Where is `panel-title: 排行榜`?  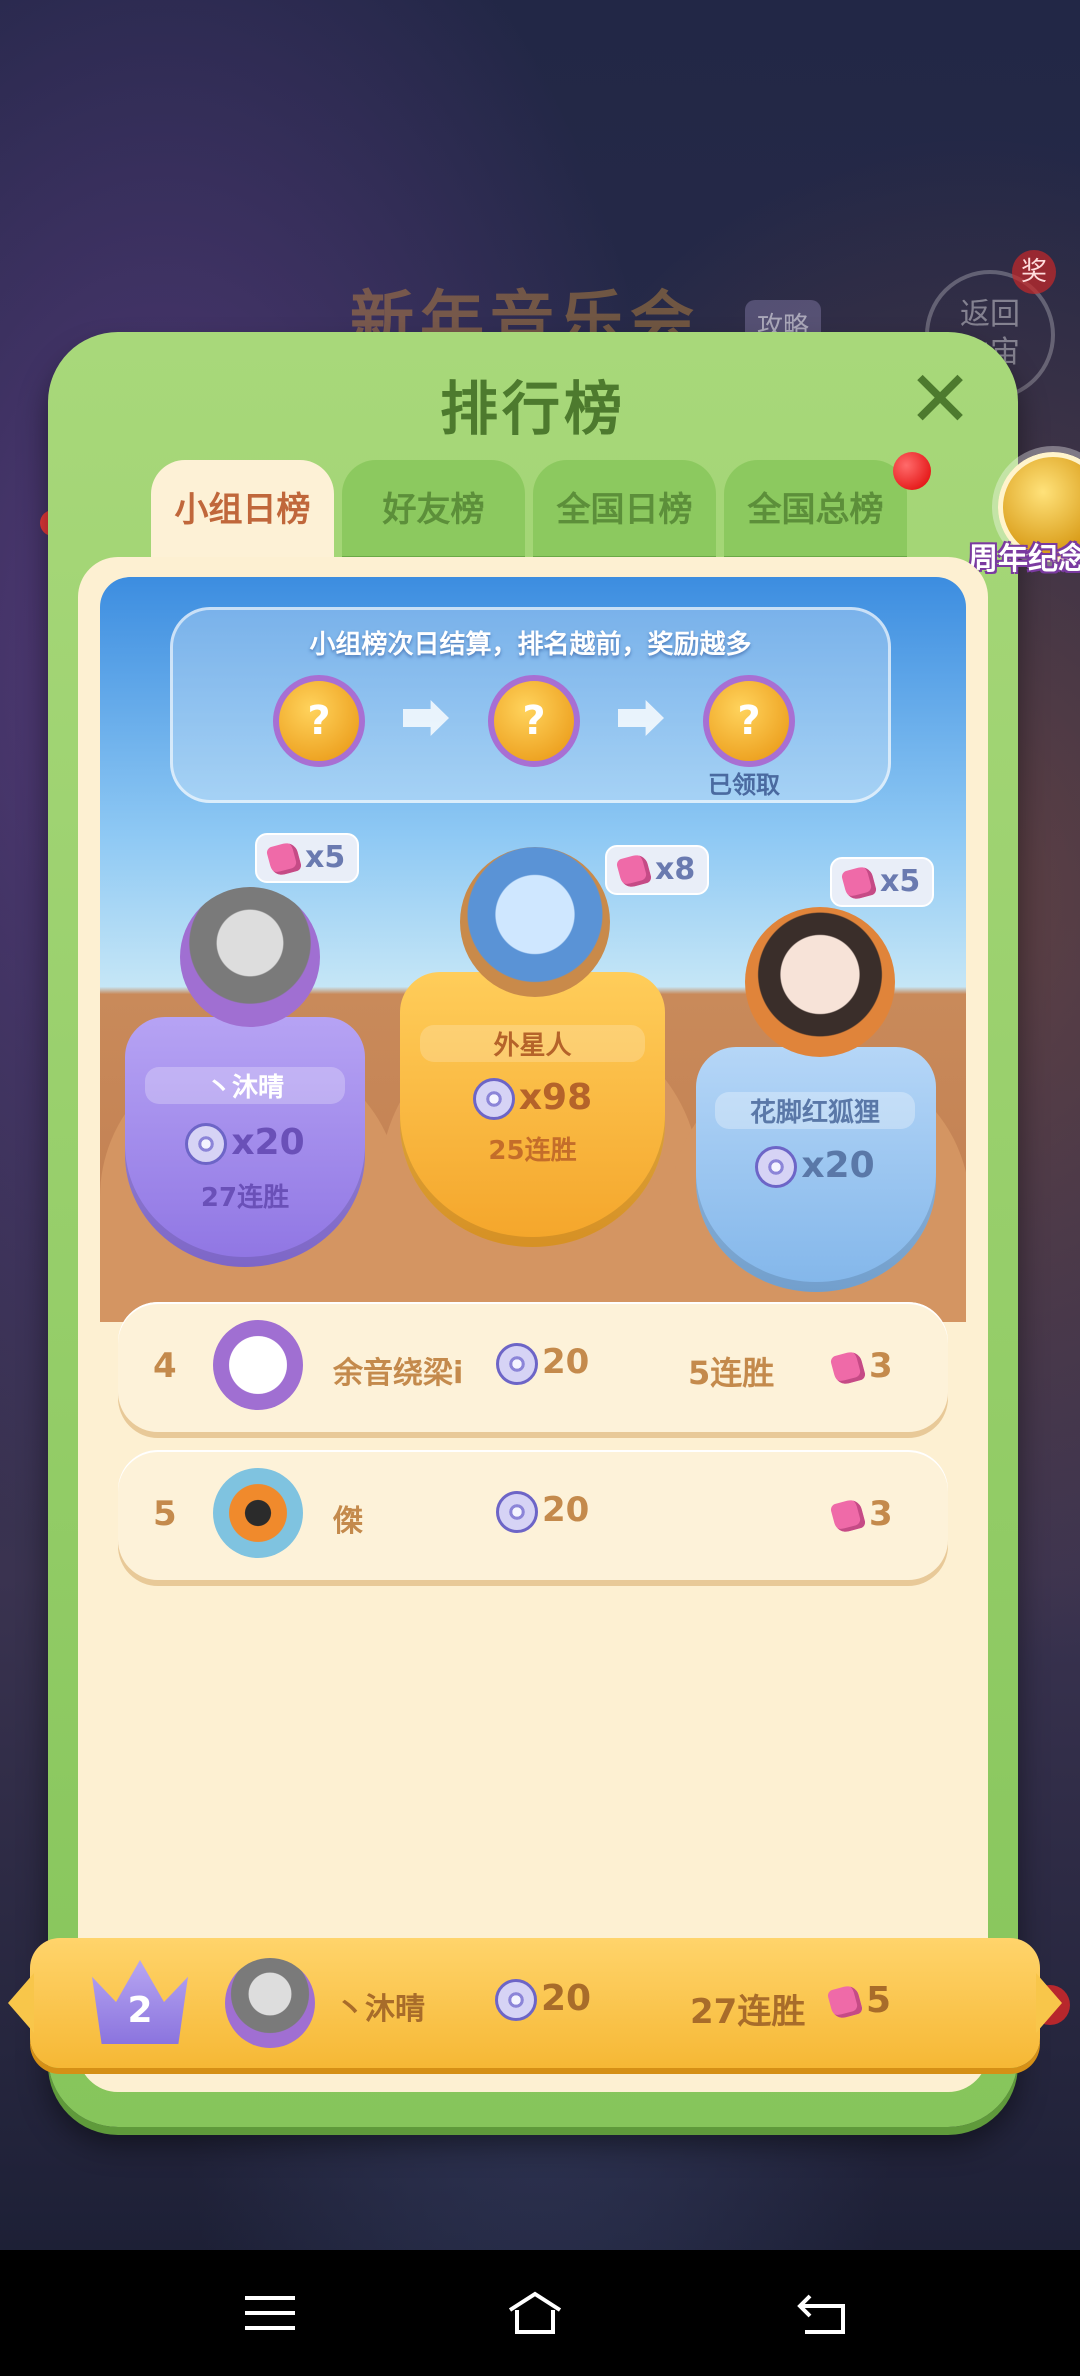 panel-title: 排行榜 is located at coordinates (532, 409).